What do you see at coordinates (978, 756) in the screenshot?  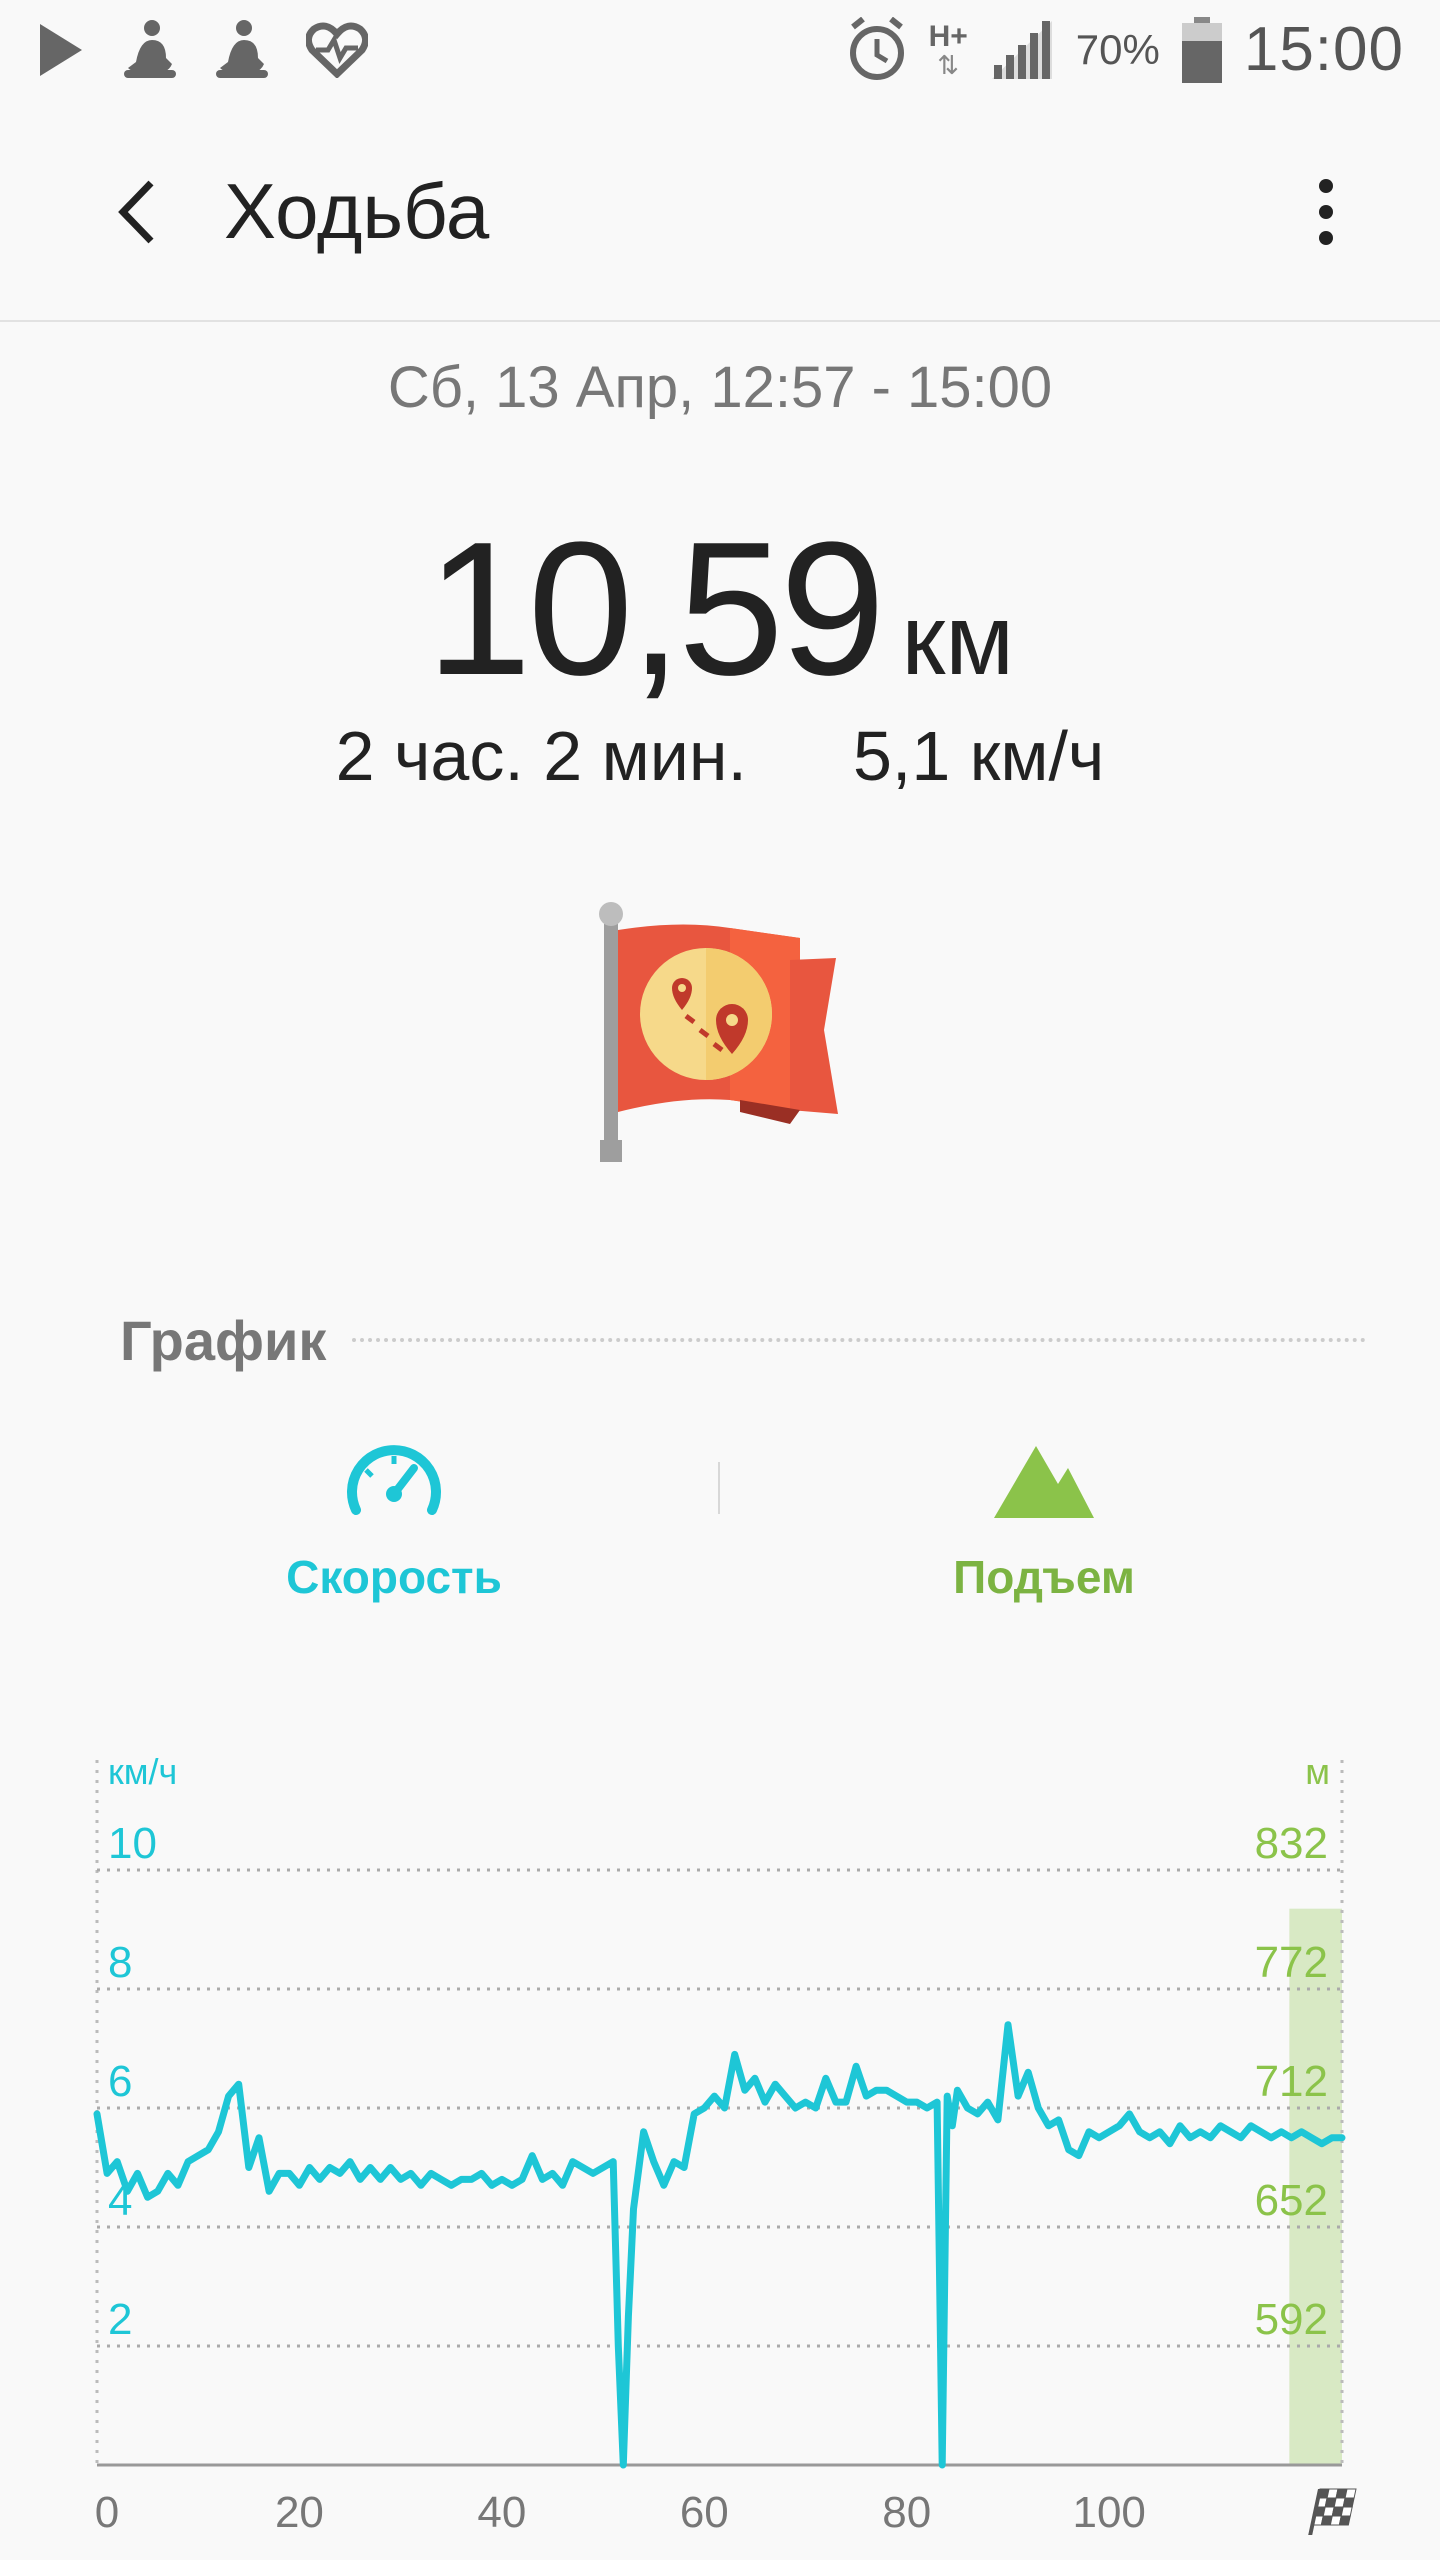 I see `average-speed: 5,1 км/ч` at bounding box center [978, 756].